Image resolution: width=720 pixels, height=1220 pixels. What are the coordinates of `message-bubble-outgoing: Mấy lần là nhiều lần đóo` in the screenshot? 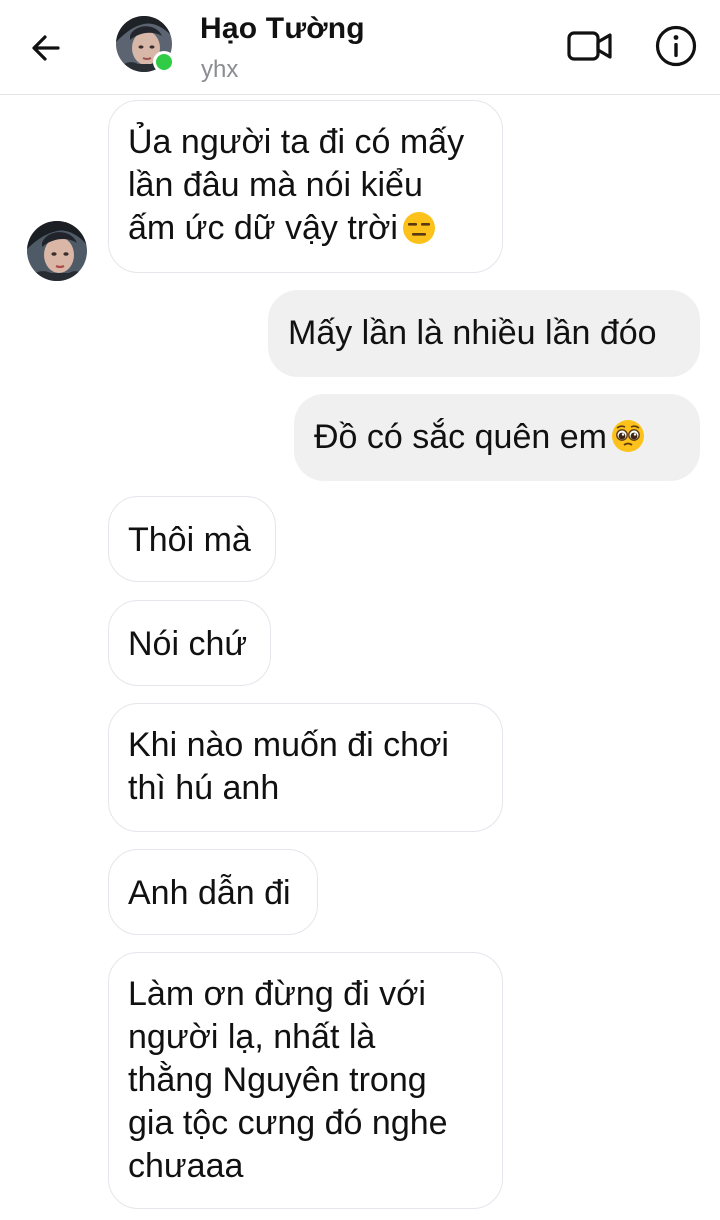 It's located at (484, 333).